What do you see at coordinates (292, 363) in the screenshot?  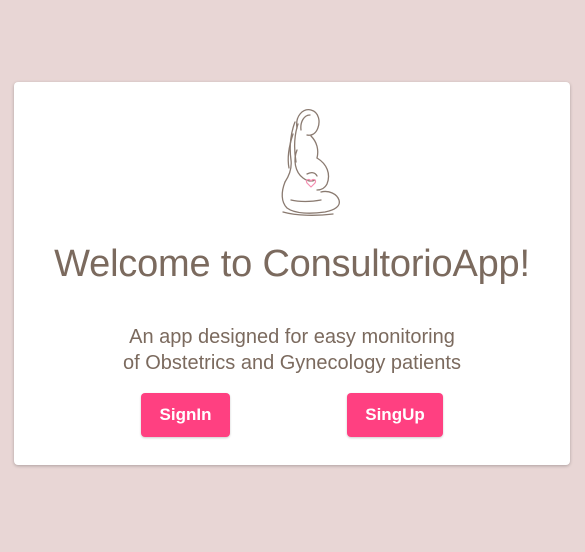 I see `app-description-line-2: of Obstetrics and Gynecology patients` at bounding box center [292, 363].